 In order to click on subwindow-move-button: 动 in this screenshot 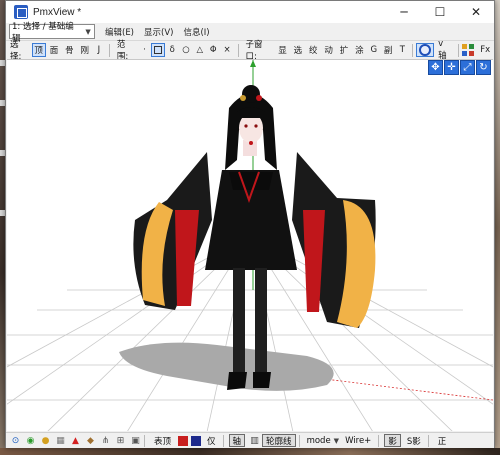, I will do `click(328, 50)`.